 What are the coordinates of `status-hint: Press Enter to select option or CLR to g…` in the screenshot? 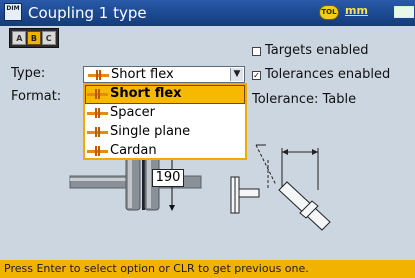 It's located at (207, 269).